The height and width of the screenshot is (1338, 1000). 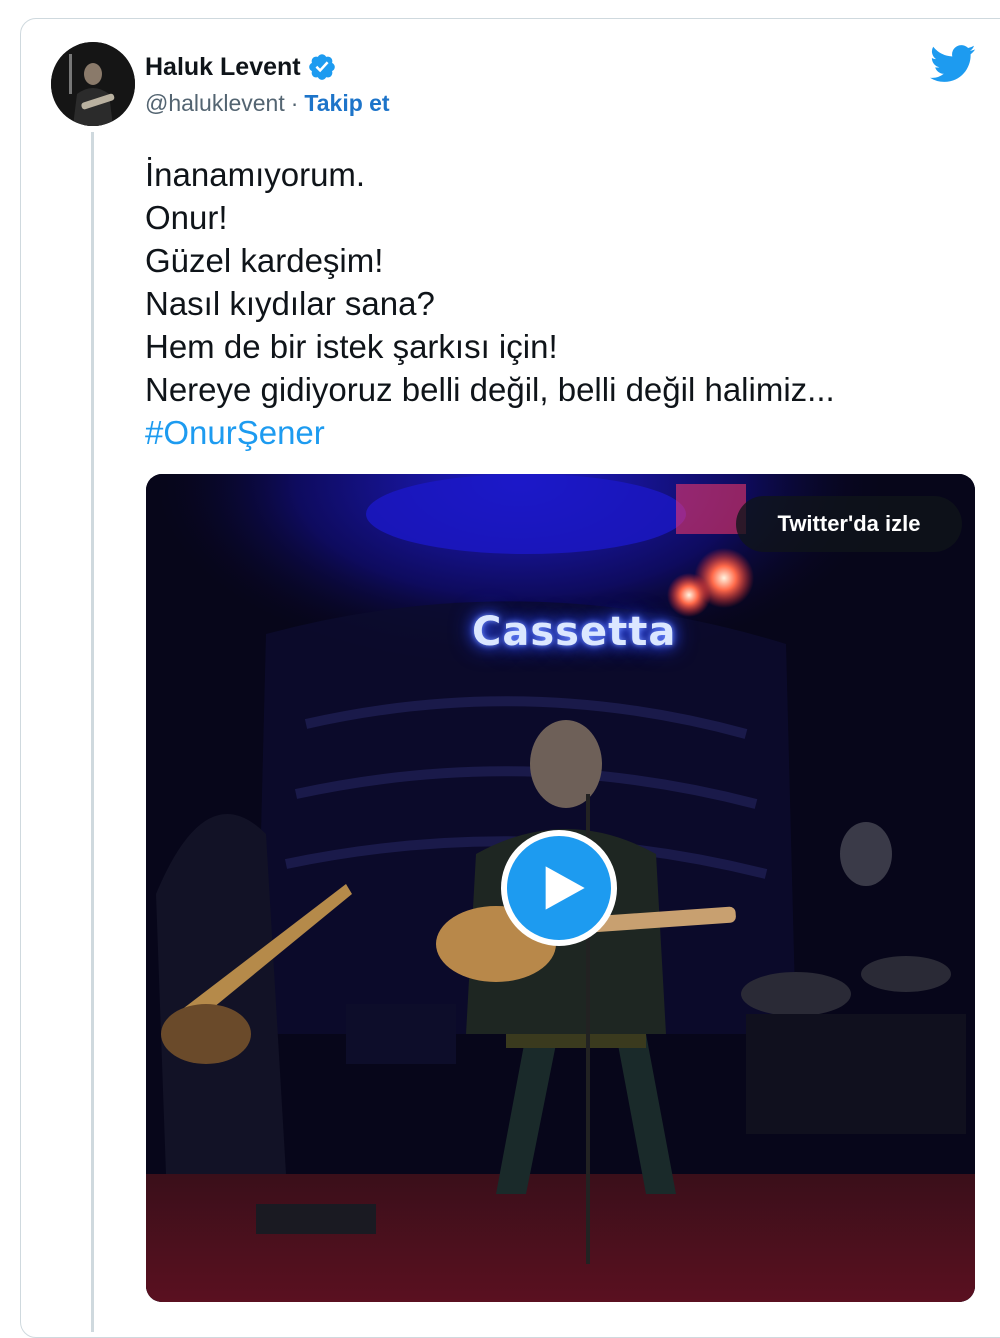 I want to click on tweet-line: İnanamıyorum., so click(x=255, y=174).